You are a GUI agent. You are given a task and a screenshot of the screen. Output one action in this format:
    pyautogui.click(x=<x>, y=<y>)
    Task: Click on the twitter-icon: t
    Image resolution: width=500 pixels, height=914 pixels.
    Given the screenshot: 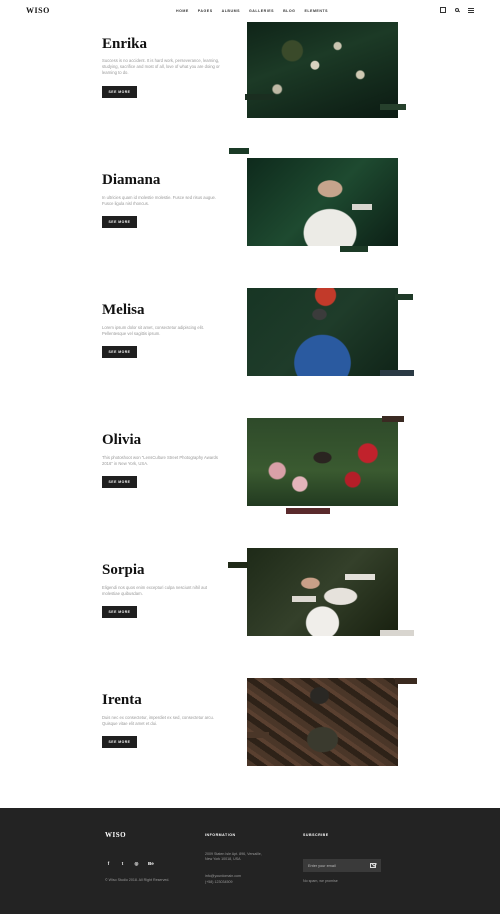 What is the action you would take?
    pyautogui.click(x=122, y=864)
    